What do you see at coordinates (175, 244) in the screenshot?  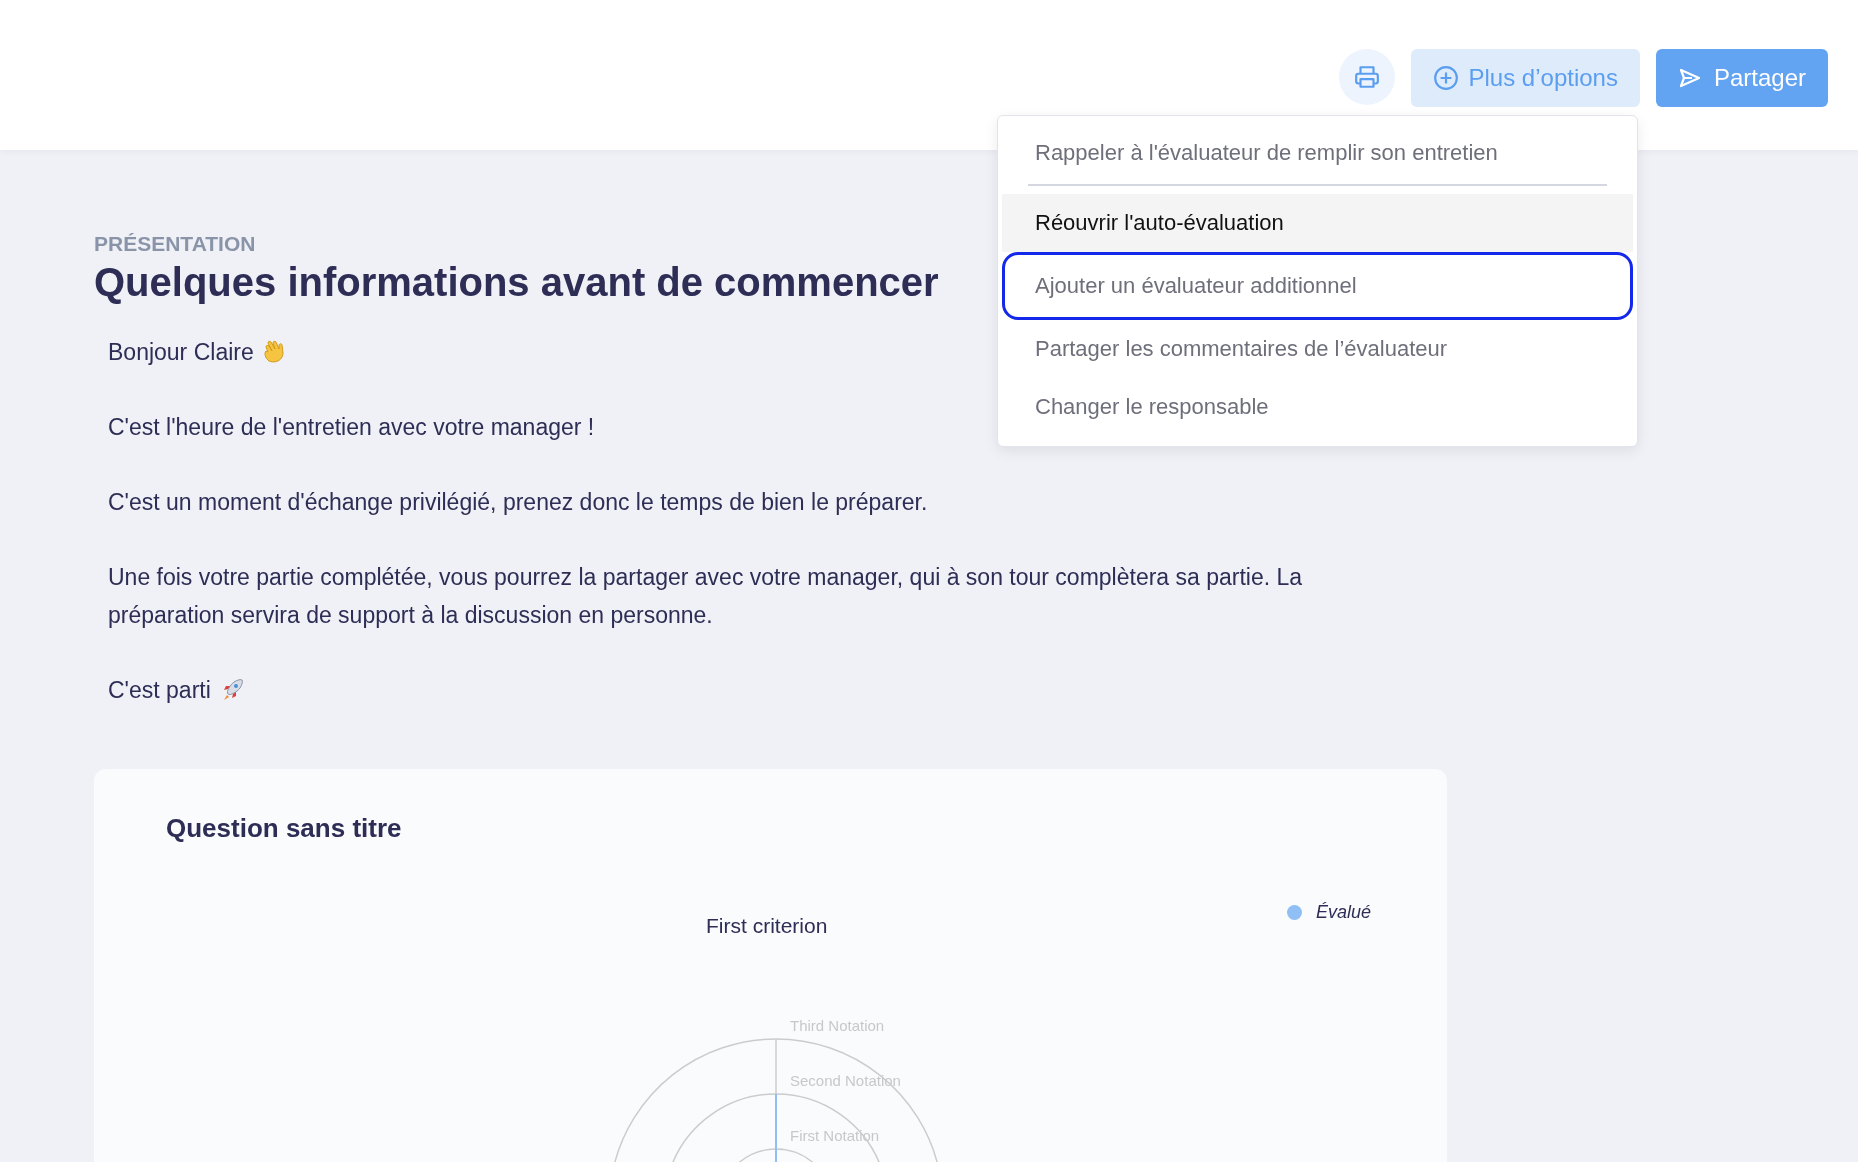 I see `section-label: PRÉSENTATION` at bounding box center [175, 244].